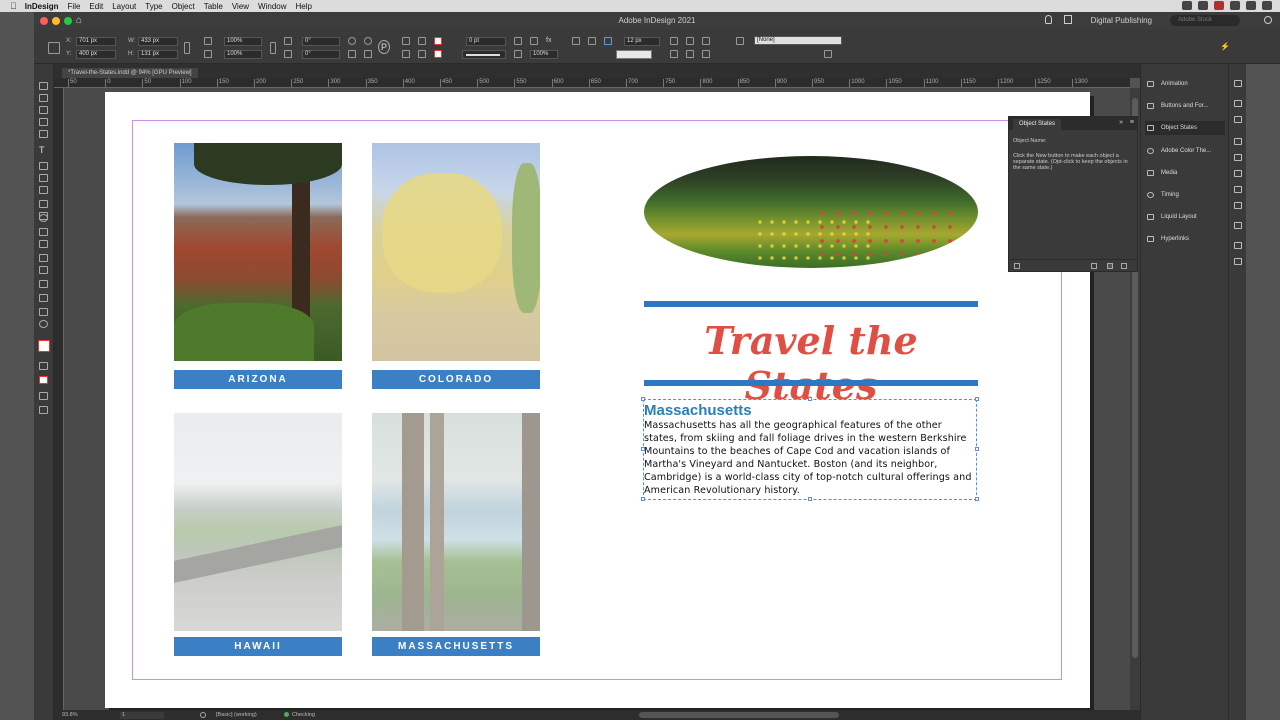  What do you see at coordinates (43, 396) in the screenshot?
I see `screen-mode-icon` at bounding box center [43, 396].